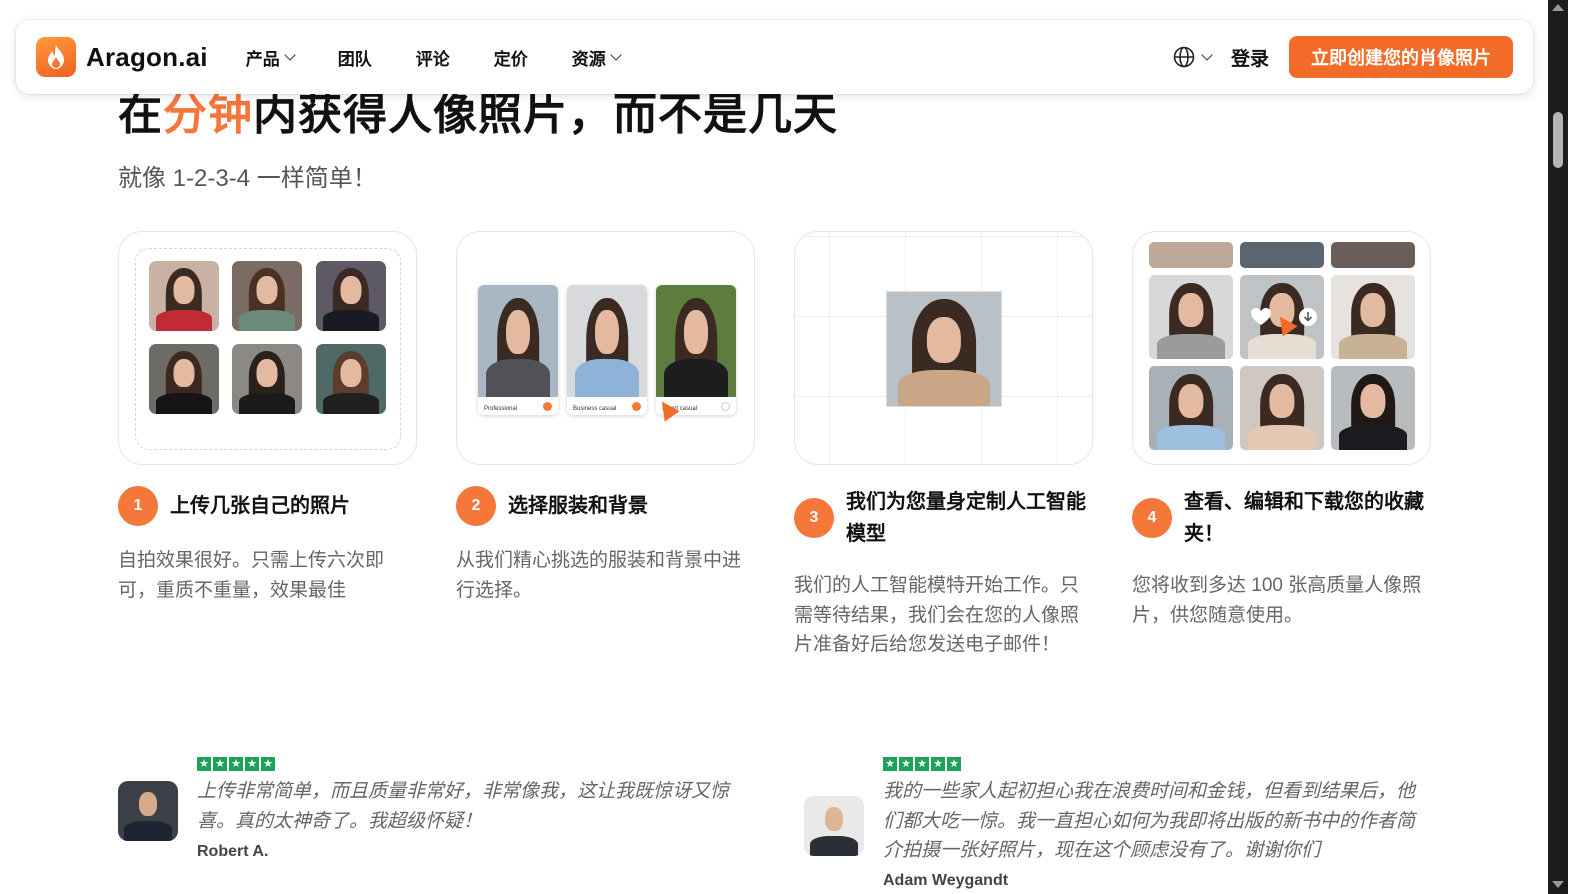 Image resolution: width=1593 pixels, height=894 pixels. Describe the element at coordinates (56, 57) in the screenshot. I see `flame-icon` at that location.